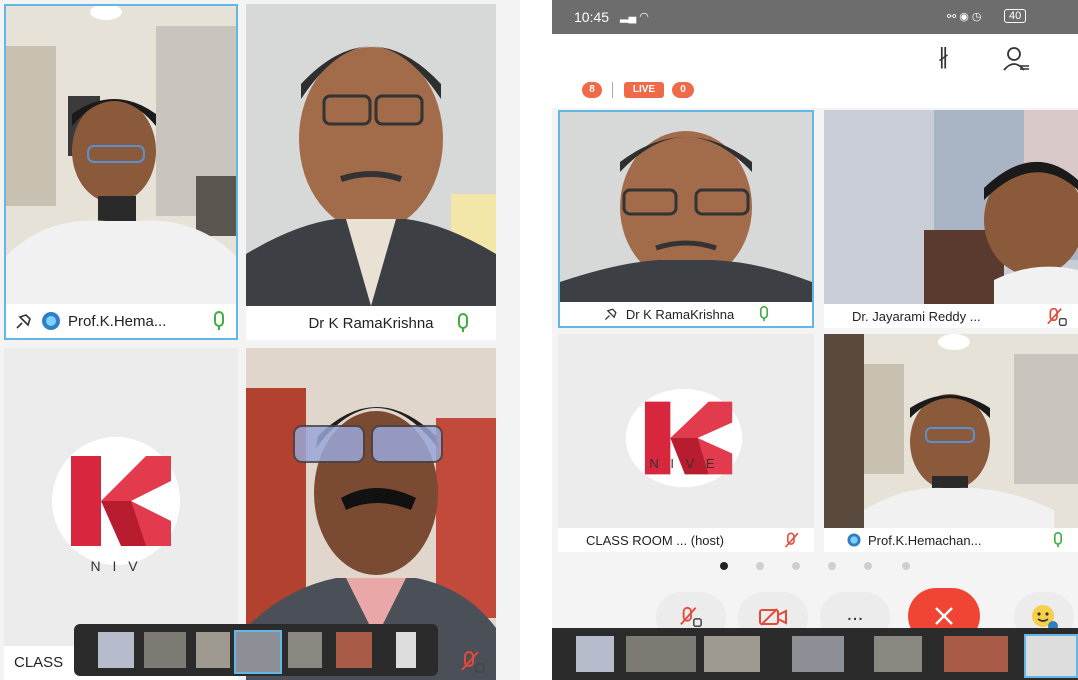 Image resolution: width=1078 pixels, height=680 pixels. I want to click on participant-name: CLASS ROOM ... (host), so click(655, 540).